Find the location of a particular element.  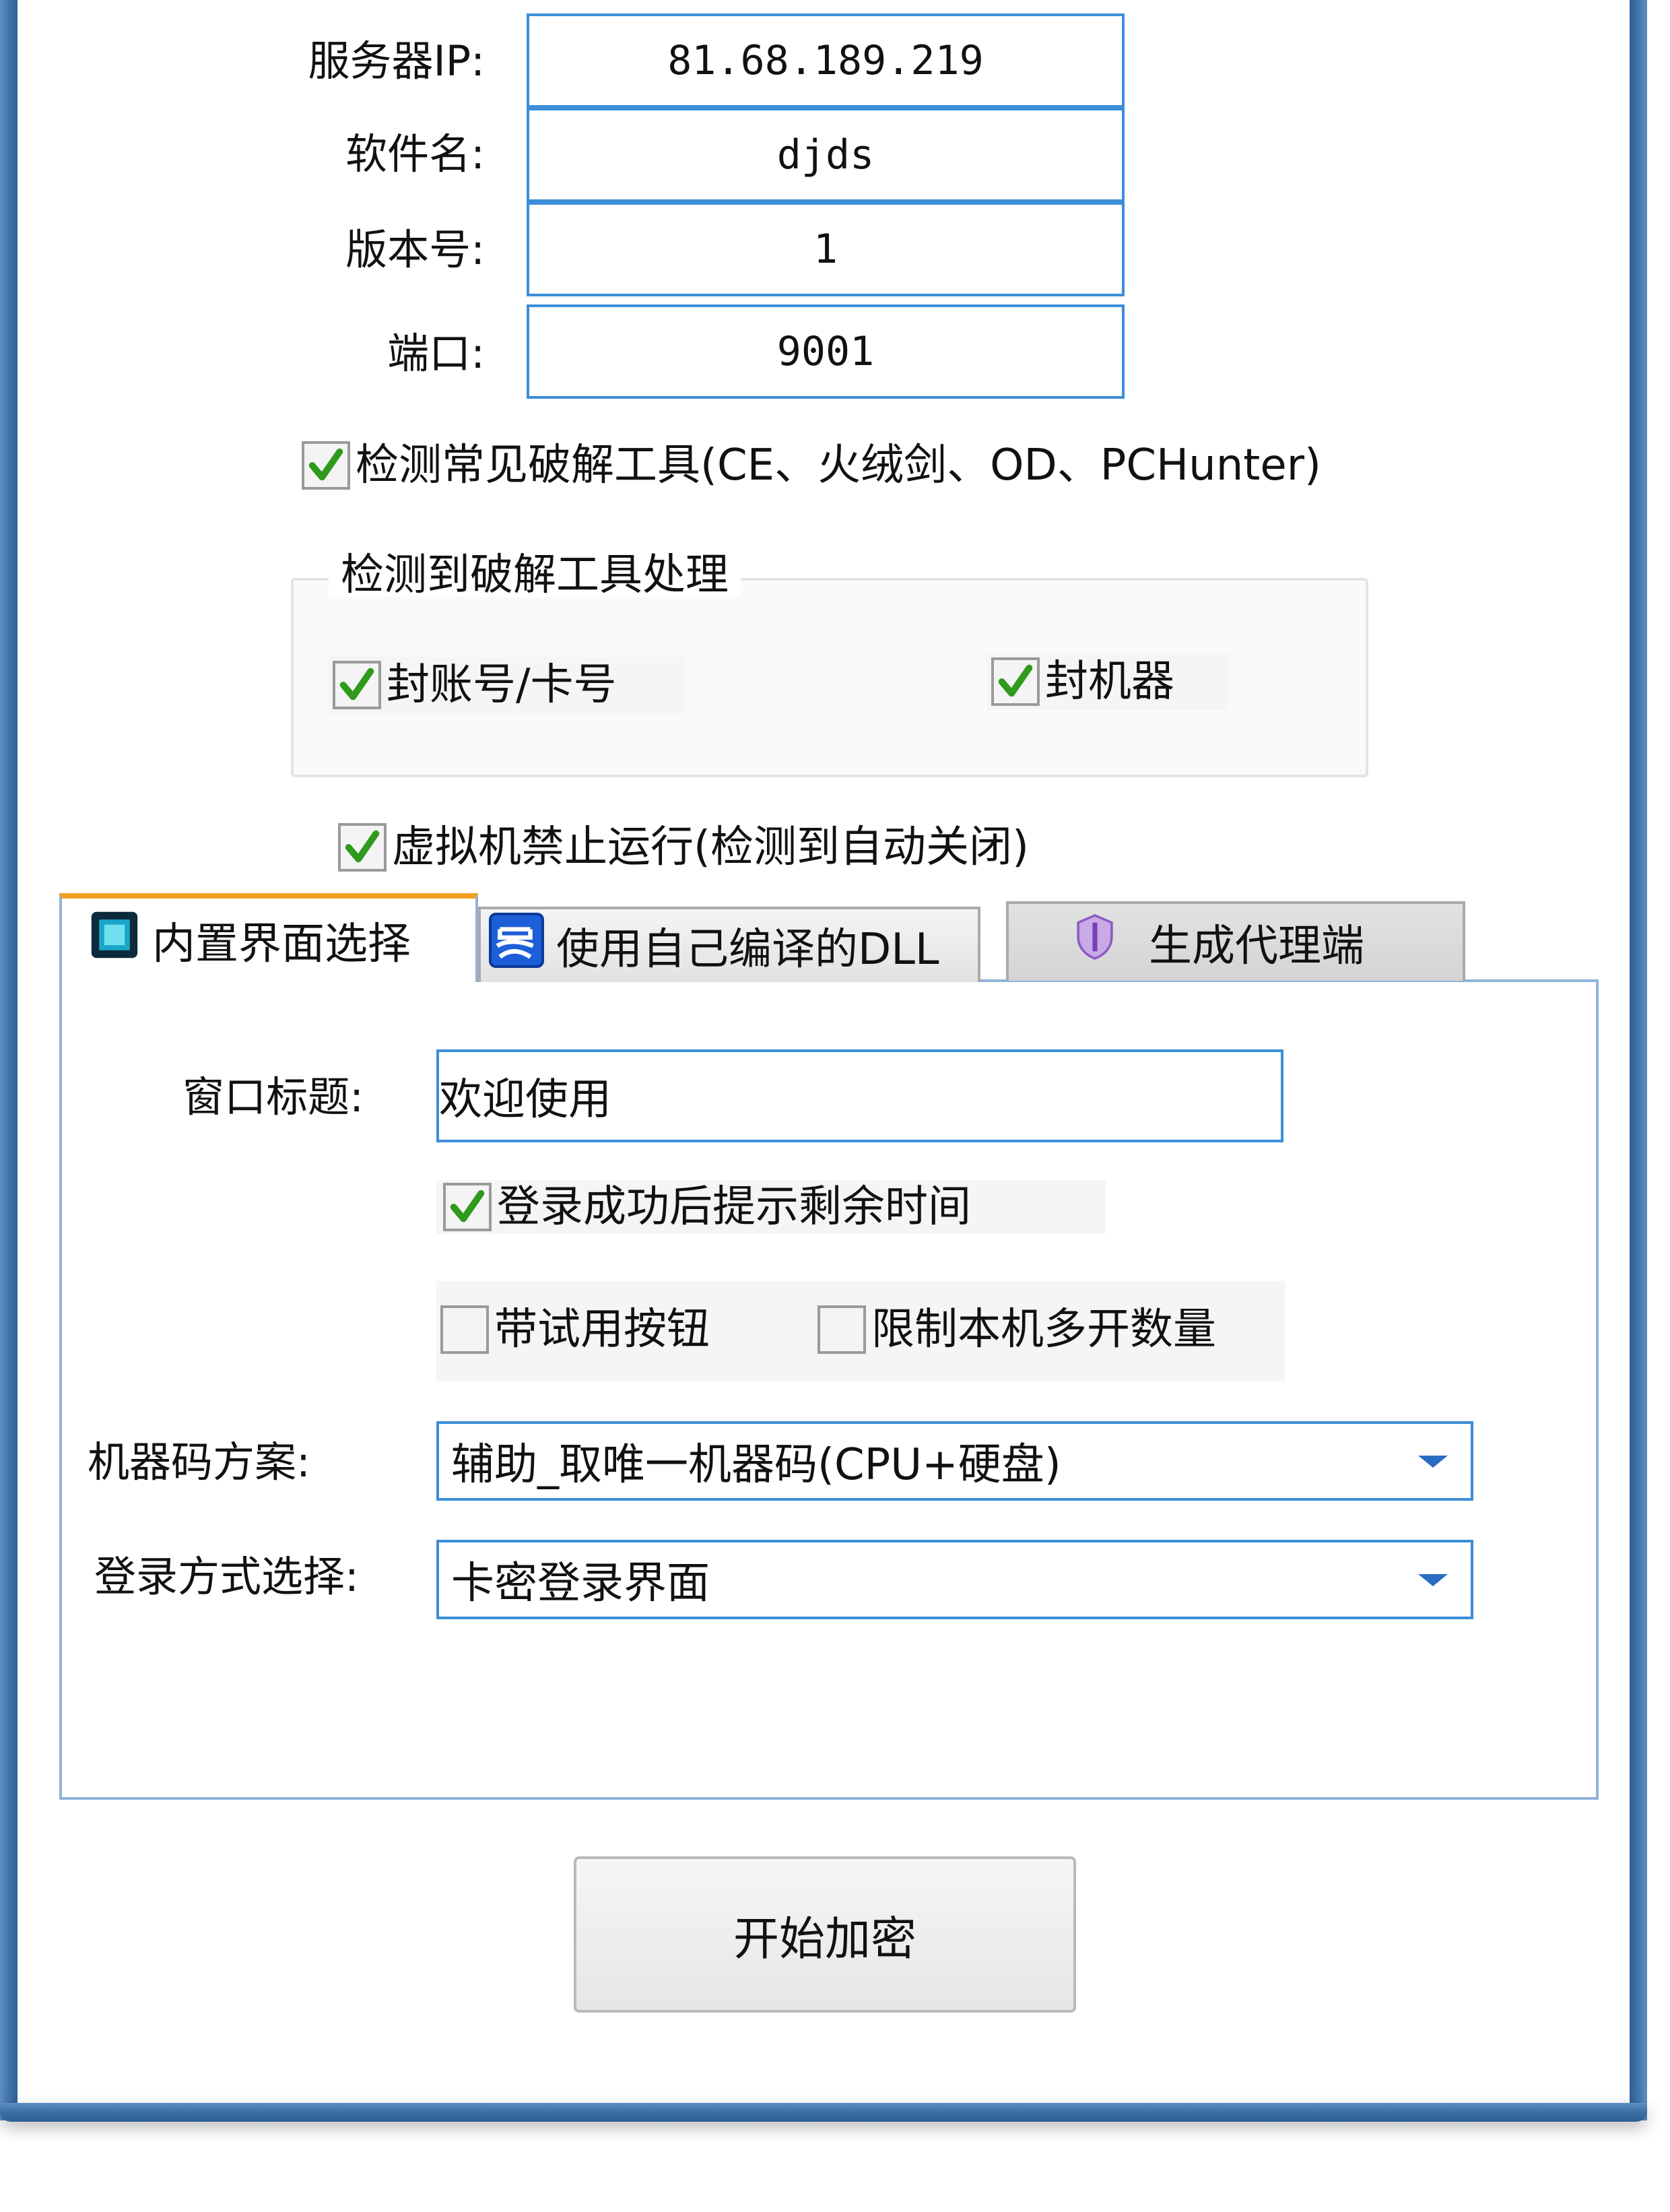

login-mode-label: 登录方式选择: is located at coordinates (226, 1576).